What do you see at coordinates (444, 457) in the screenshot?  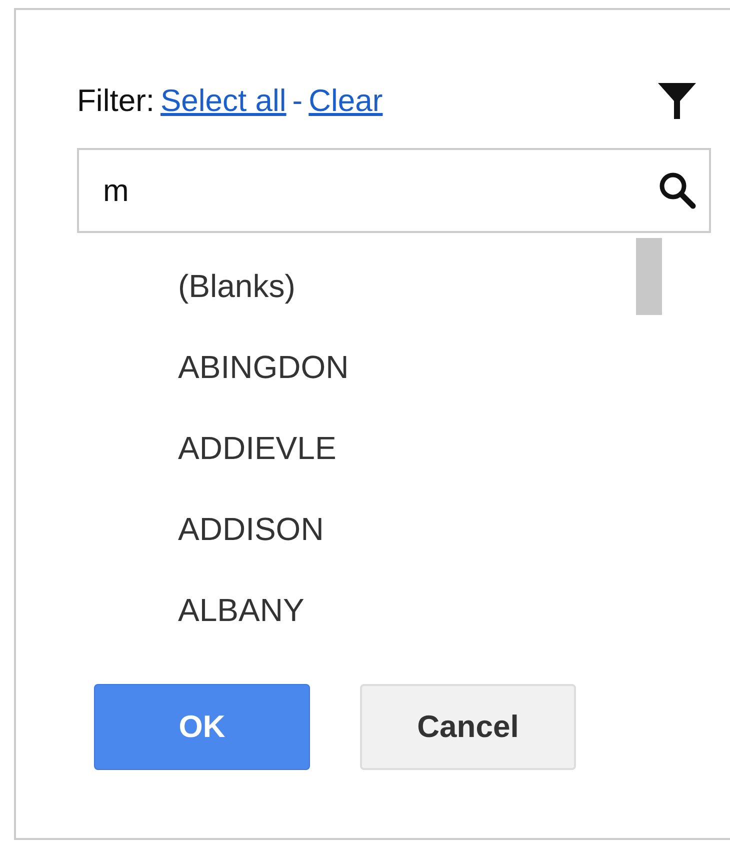 I see `list-item: ADDIEVLE` at bounding box center [444, 457].